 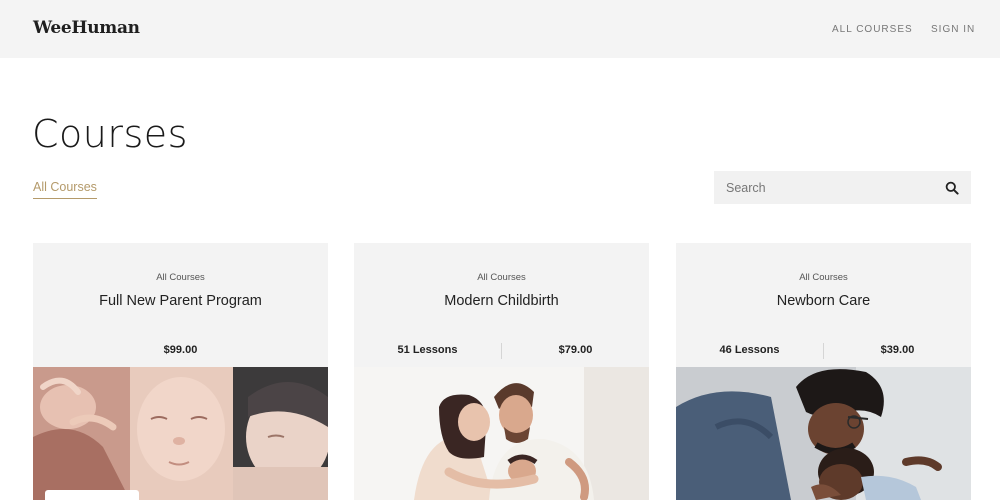 What do you see at coordinates (953, 29) in the screenshot?
I see `nav-sign-in-link: SIGN IN` at bounding box center [953, 29].